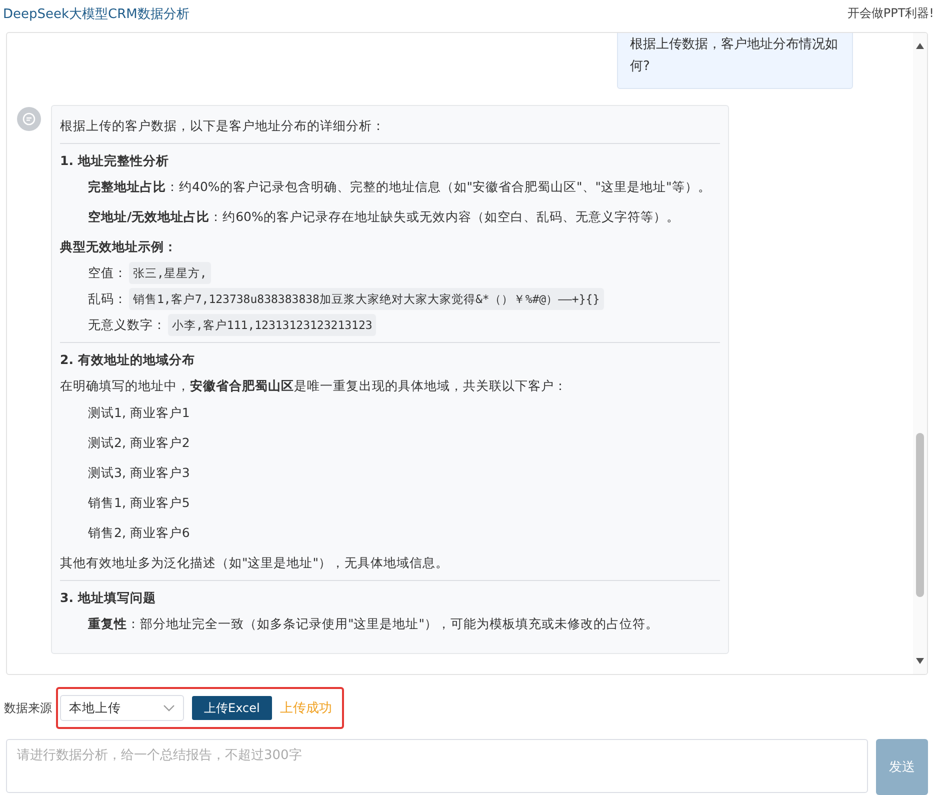 Image resolution: width=934 pixels, height=795 pixels. What do you see at coordinates (139, 503) in the screenshot?
I see `customer-item: 销售1, 商业客户5` at bounding box center [139, 503].